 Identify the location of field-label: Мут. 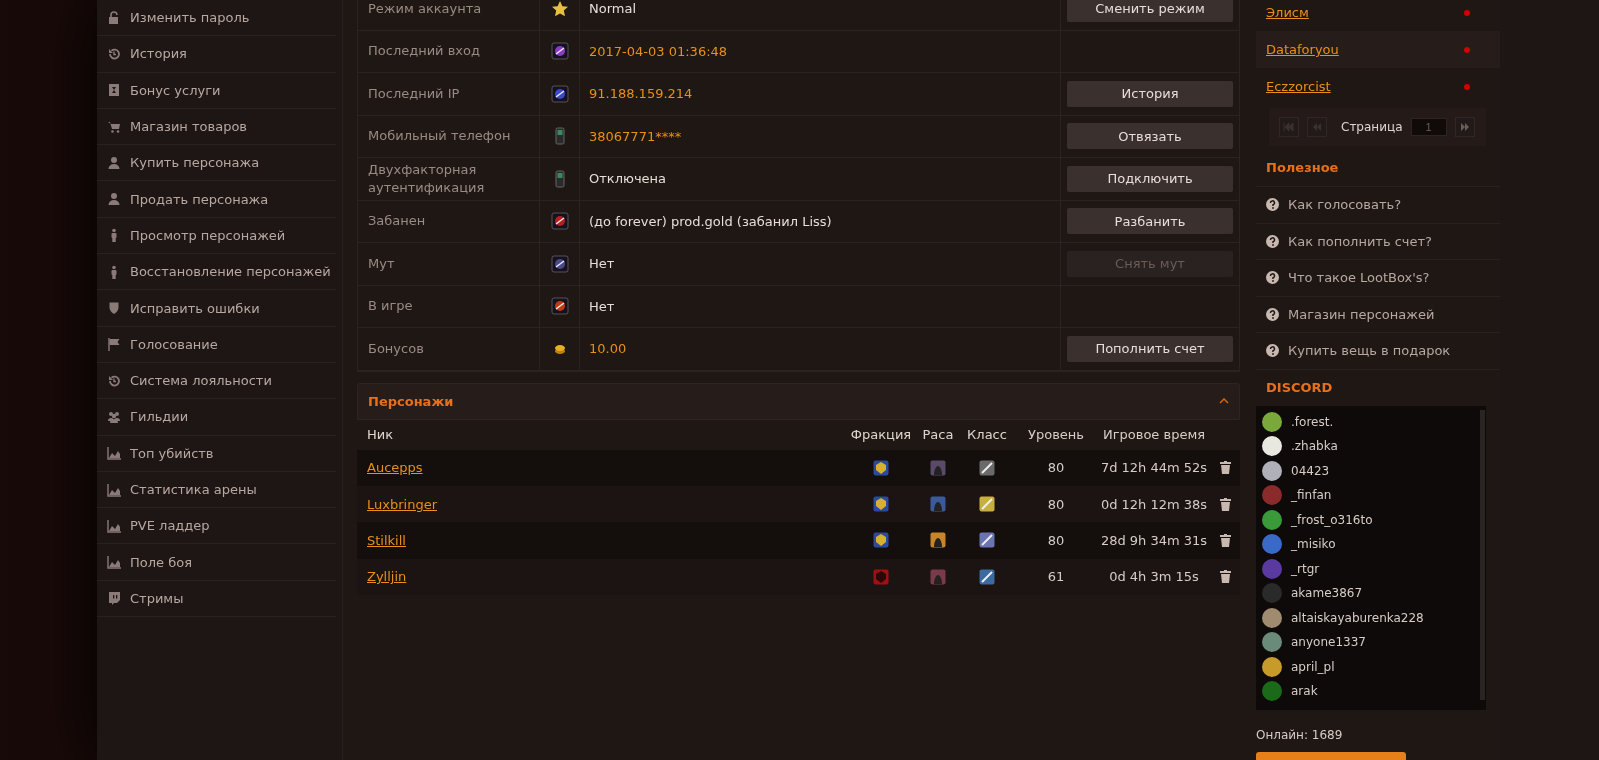
(449, 264).